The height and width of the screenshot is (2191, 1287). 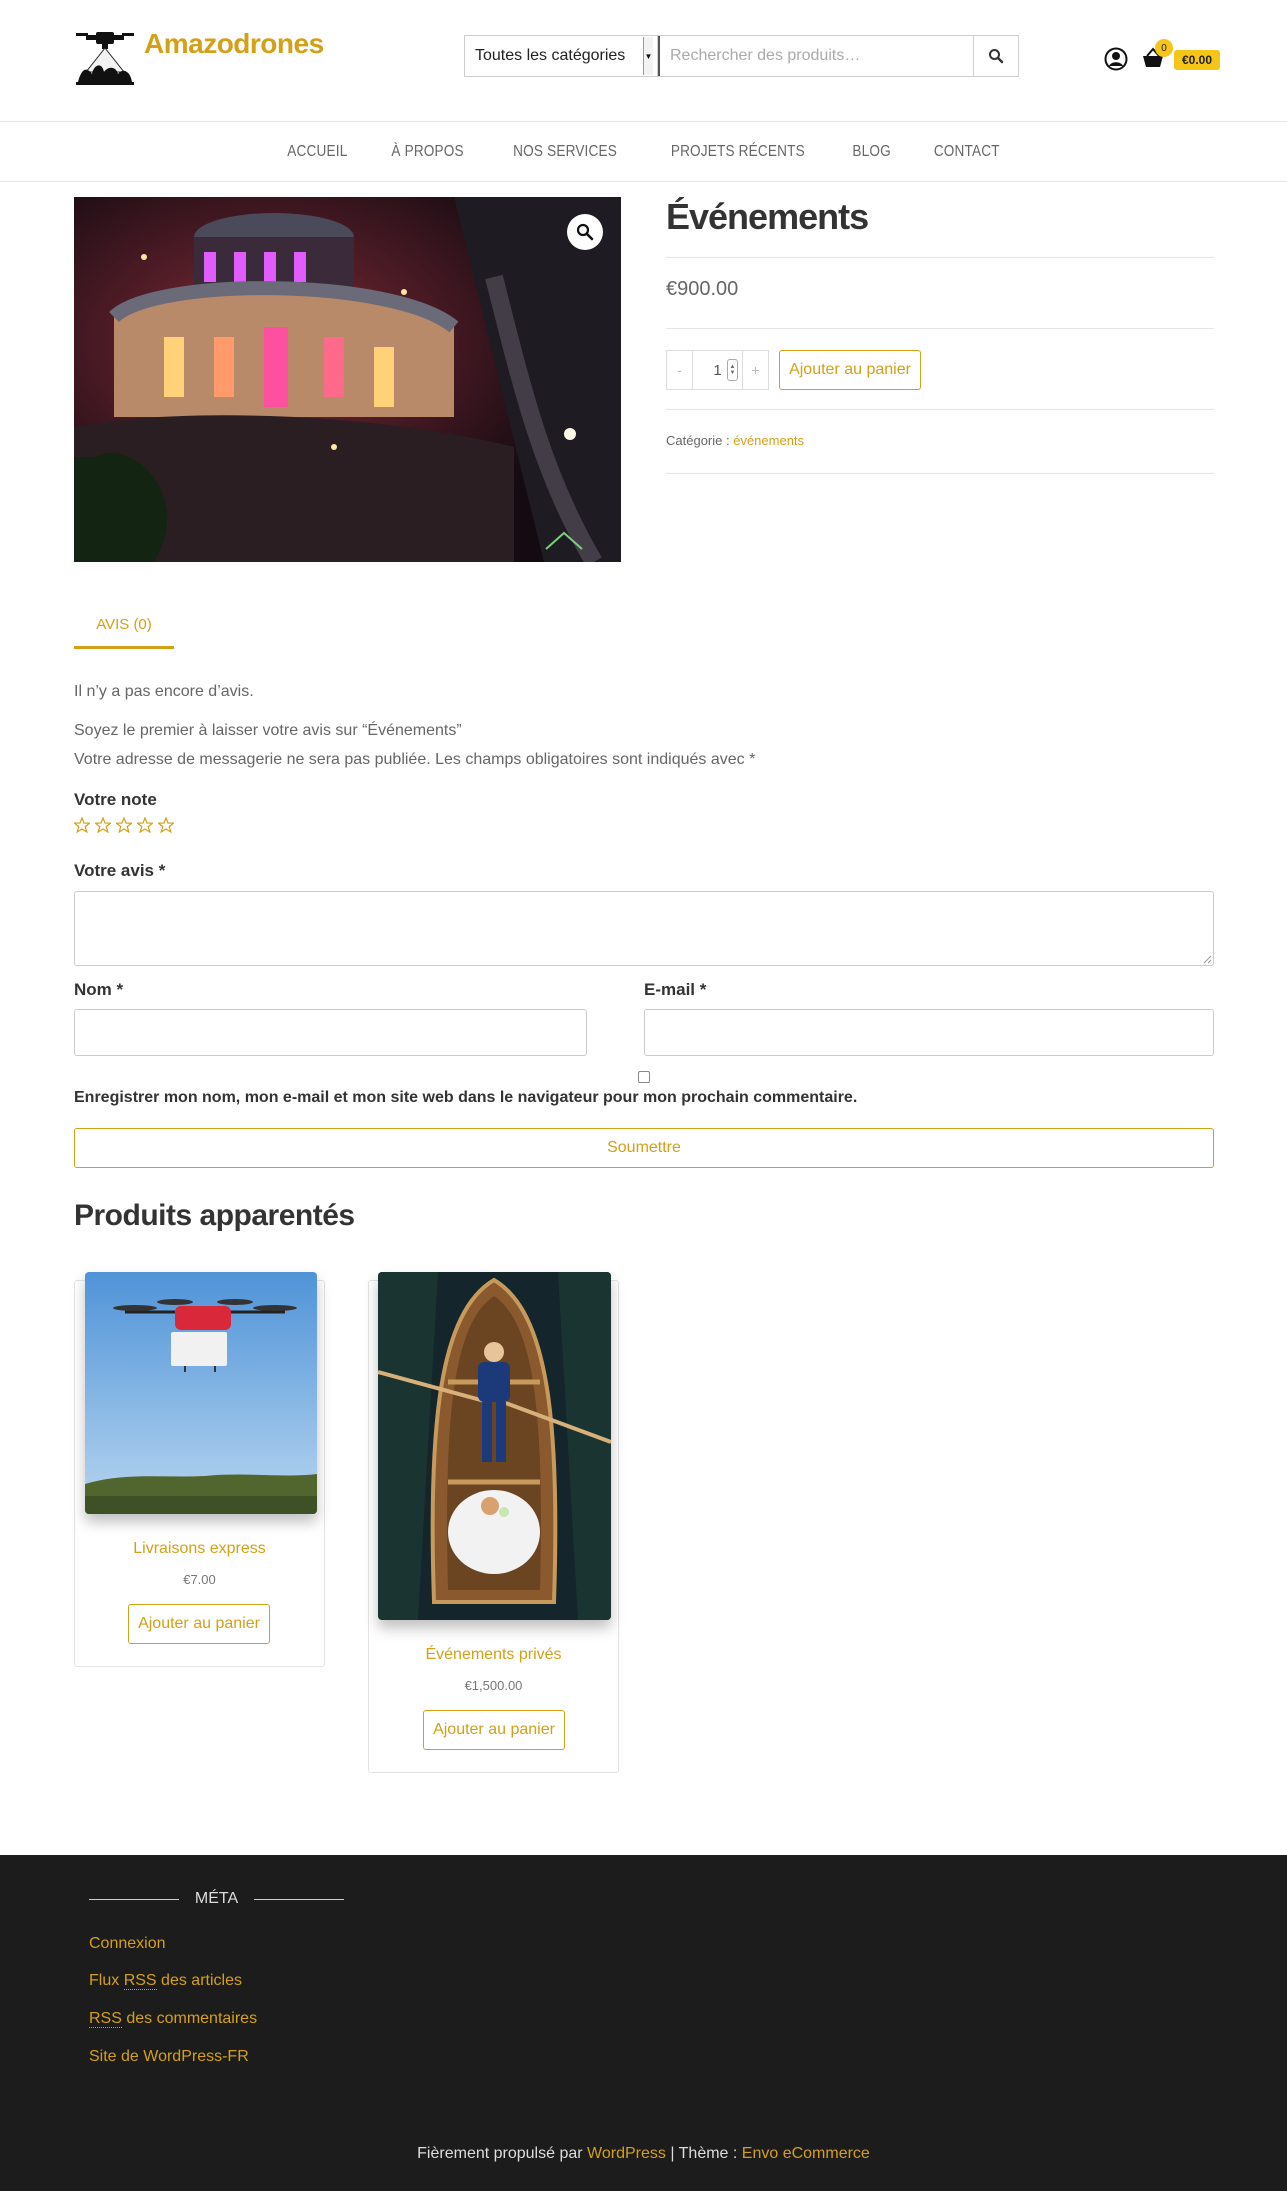 I want to click on rss-articles-link: Flux RSS des articles, so click(x=165, y=1981).